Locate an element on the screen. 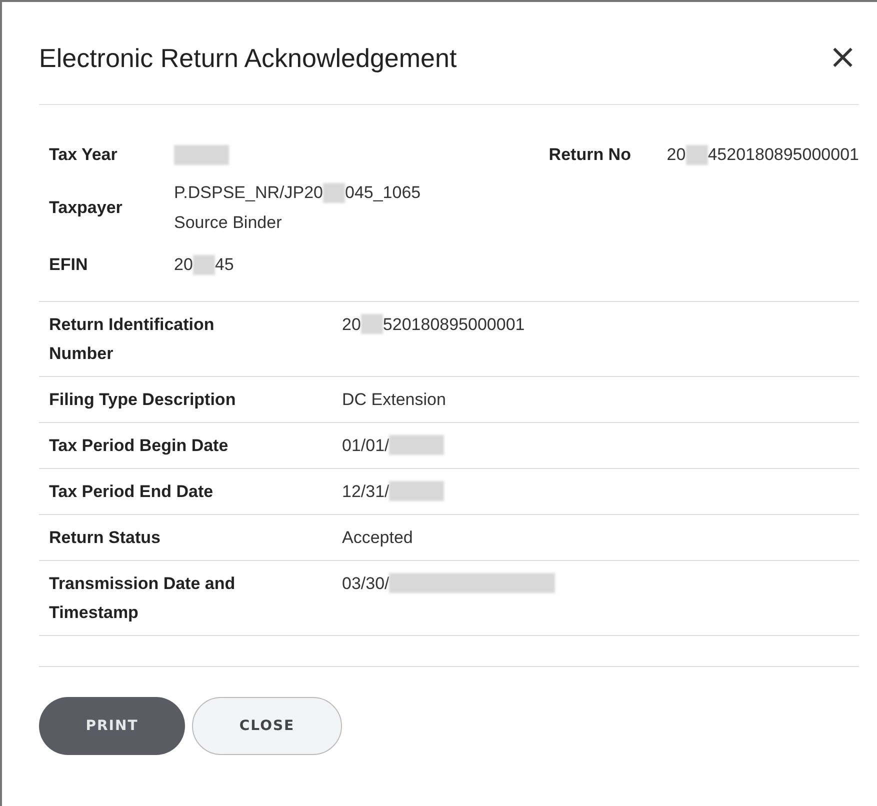  table-cell-text: 01/01/ is located at coordinates (366, 446).